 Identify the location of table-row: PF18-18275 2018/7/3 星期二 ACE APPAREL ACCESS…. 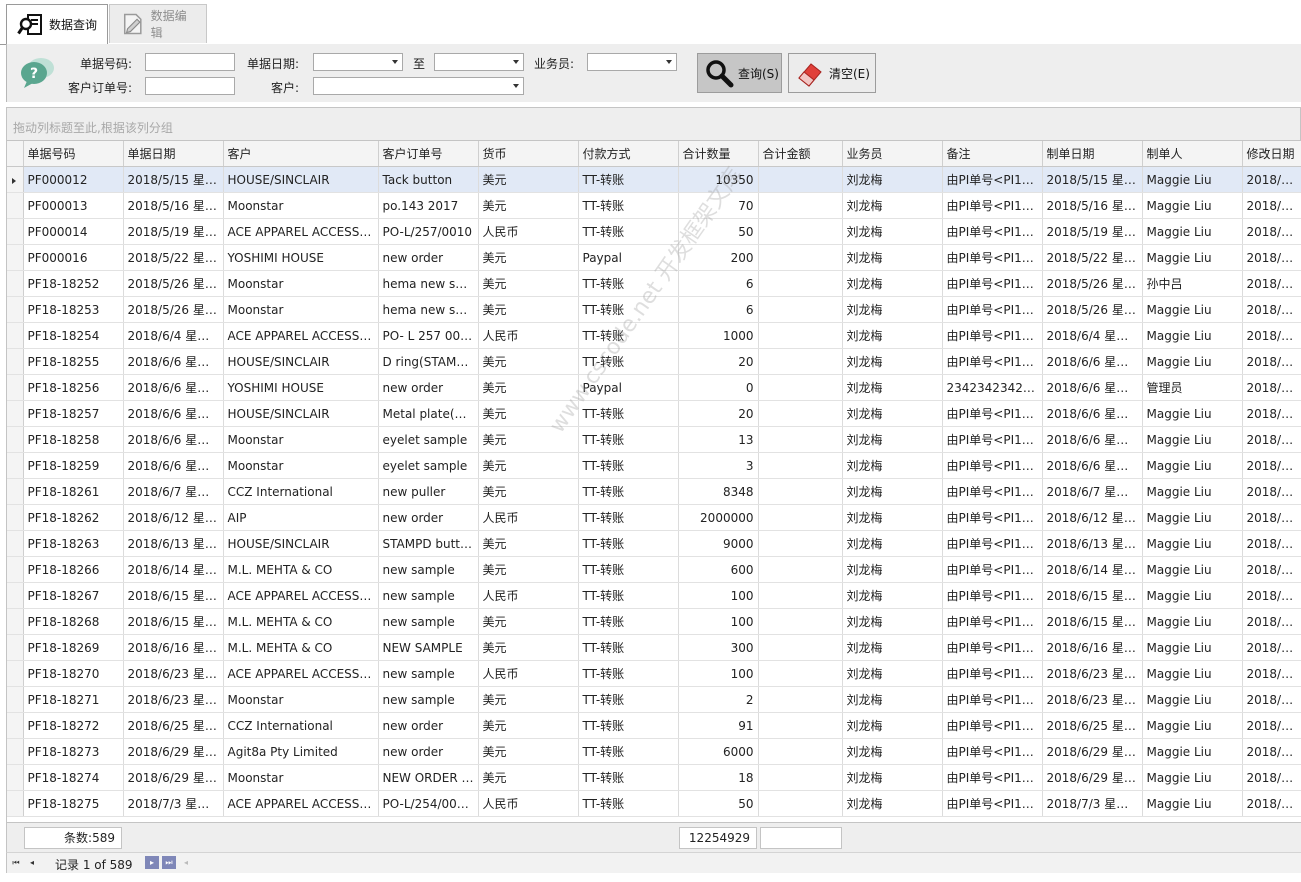
(654, 803).